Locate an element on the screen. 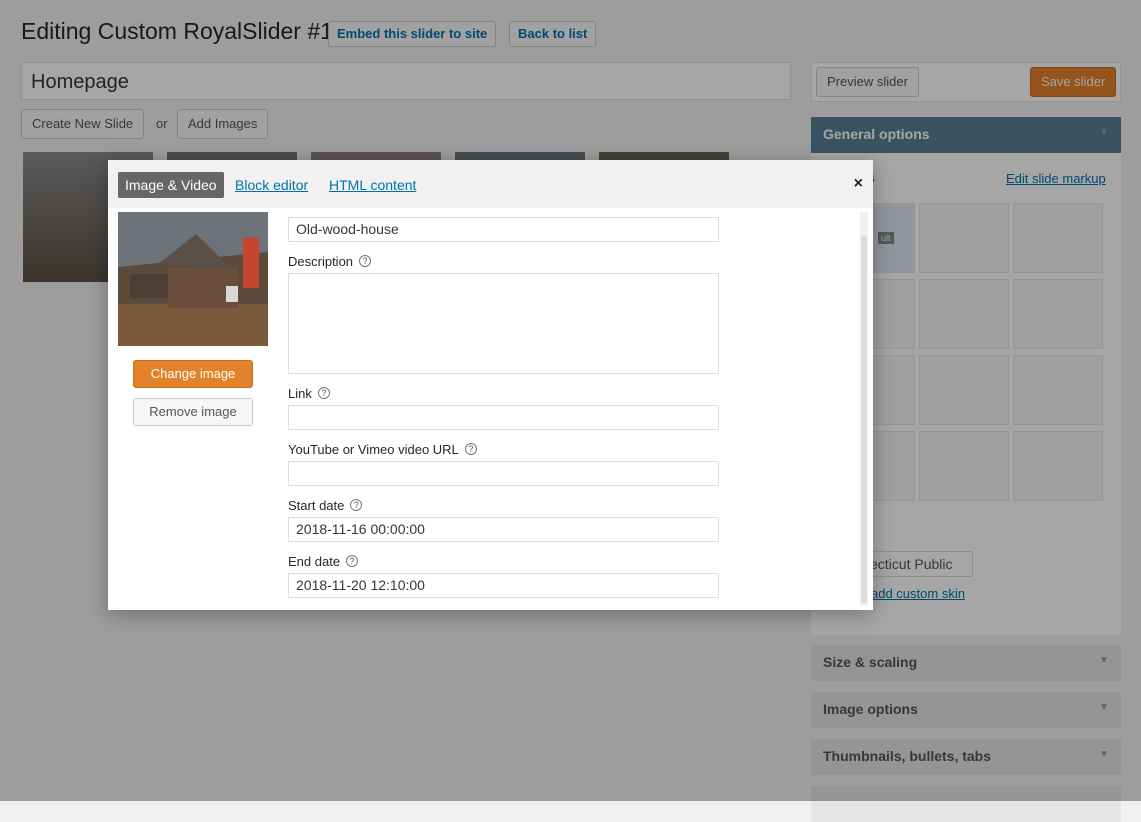  modal-scrollbar-thumb is located at coordinates (864, 419).